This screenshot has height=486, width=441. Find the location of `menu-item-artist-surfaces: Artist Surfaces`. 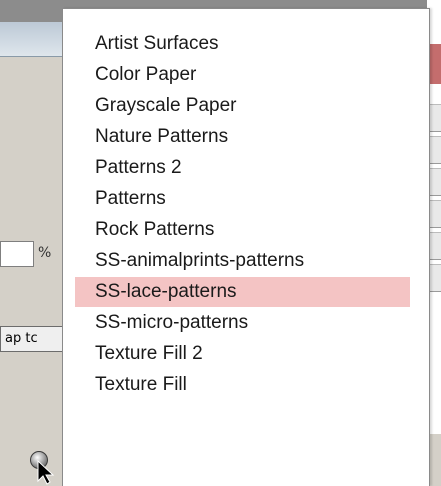

menu-item-artist-surfaces: Artist Surfaces is located at coordinates (242, 44).